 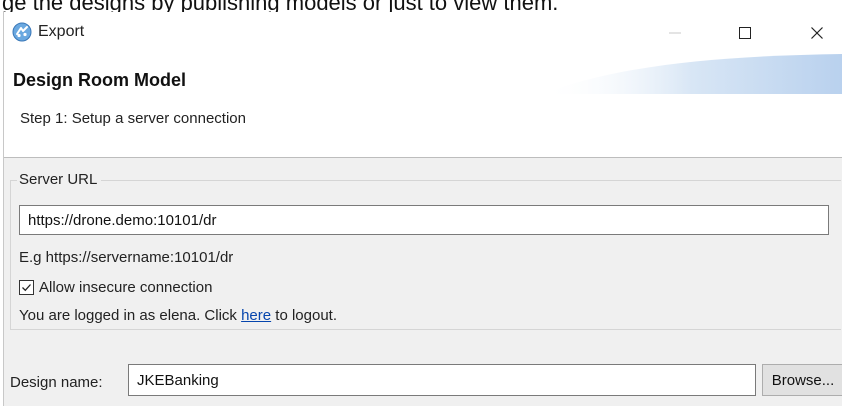 What do you see at coordinates (22, 32) in the screenshot?
I see `export-wizard-icon` at bounding box center [22, 32].